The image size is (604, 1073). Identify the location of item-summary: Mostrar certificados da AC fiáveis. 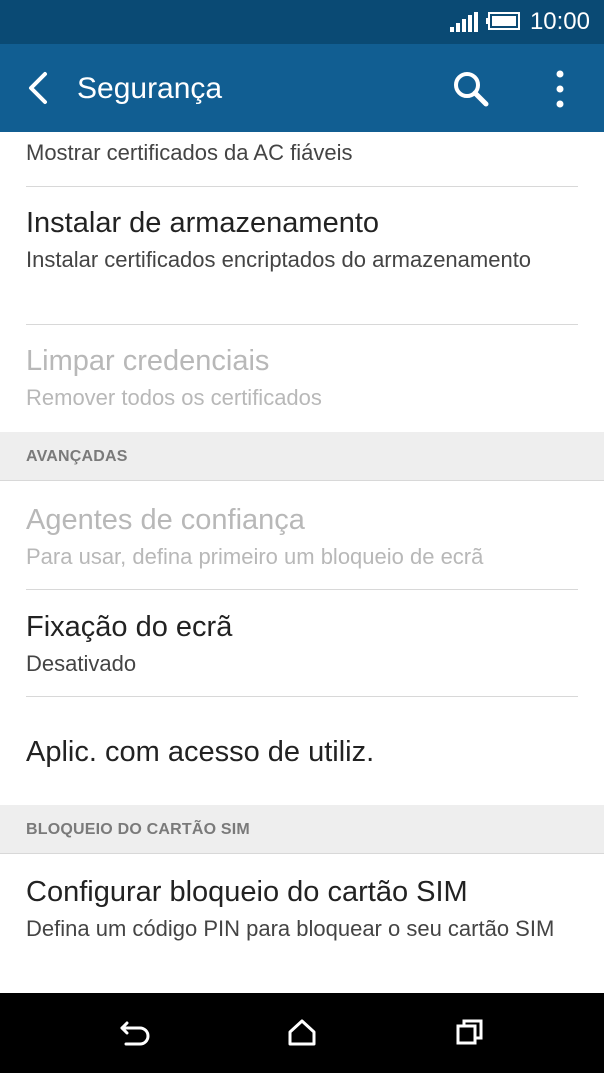
(189, 152).